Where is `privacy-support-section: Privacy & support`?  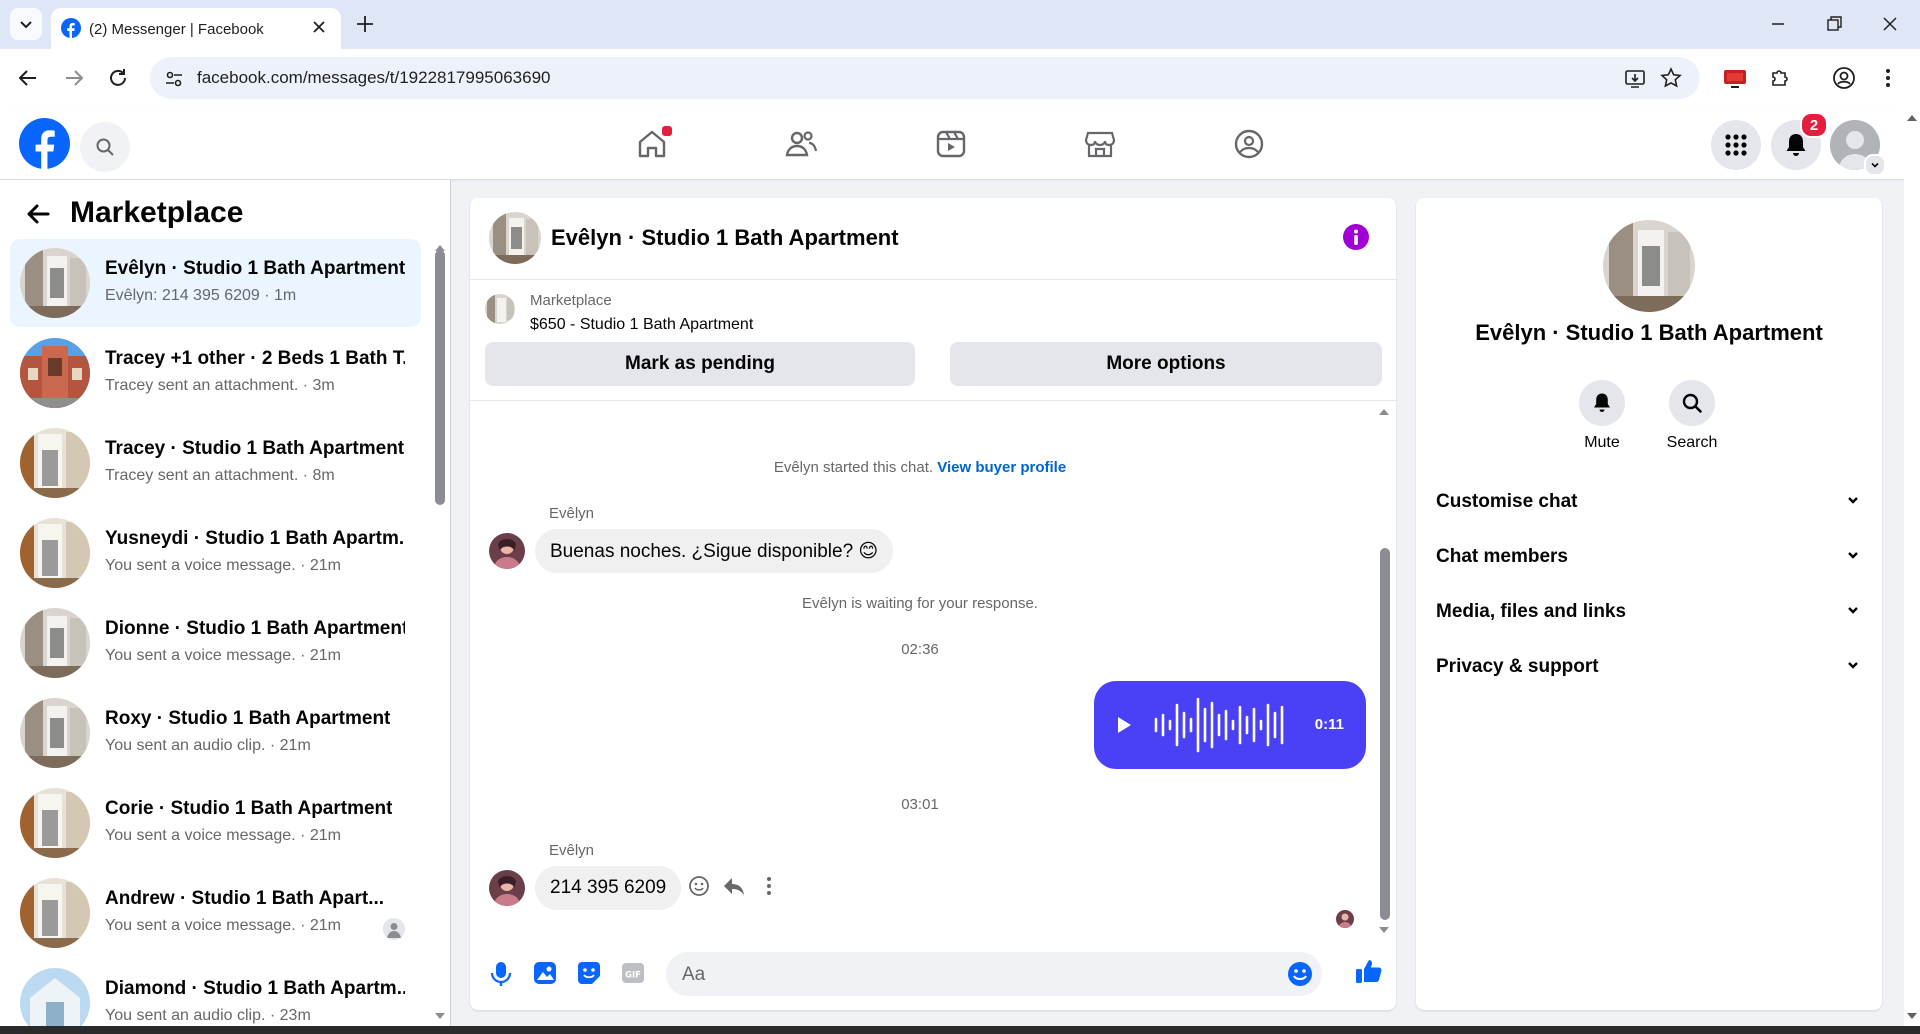 privacy-support-section: Privacy & support is located at coordinates (1648, 666).